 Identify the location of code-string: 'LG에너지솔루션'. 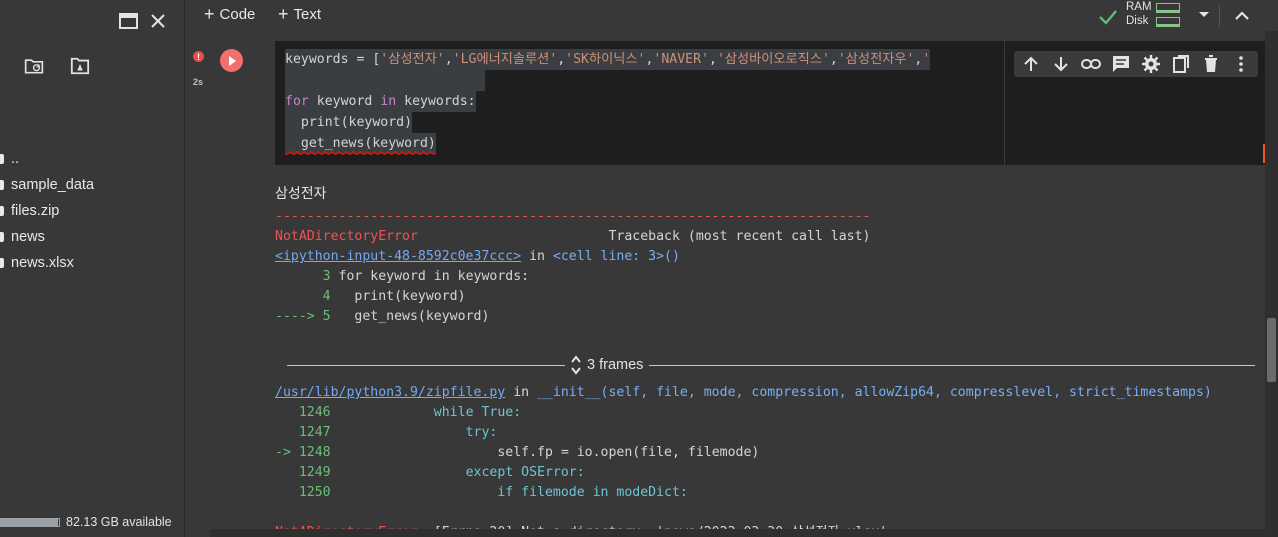
(505, 59).